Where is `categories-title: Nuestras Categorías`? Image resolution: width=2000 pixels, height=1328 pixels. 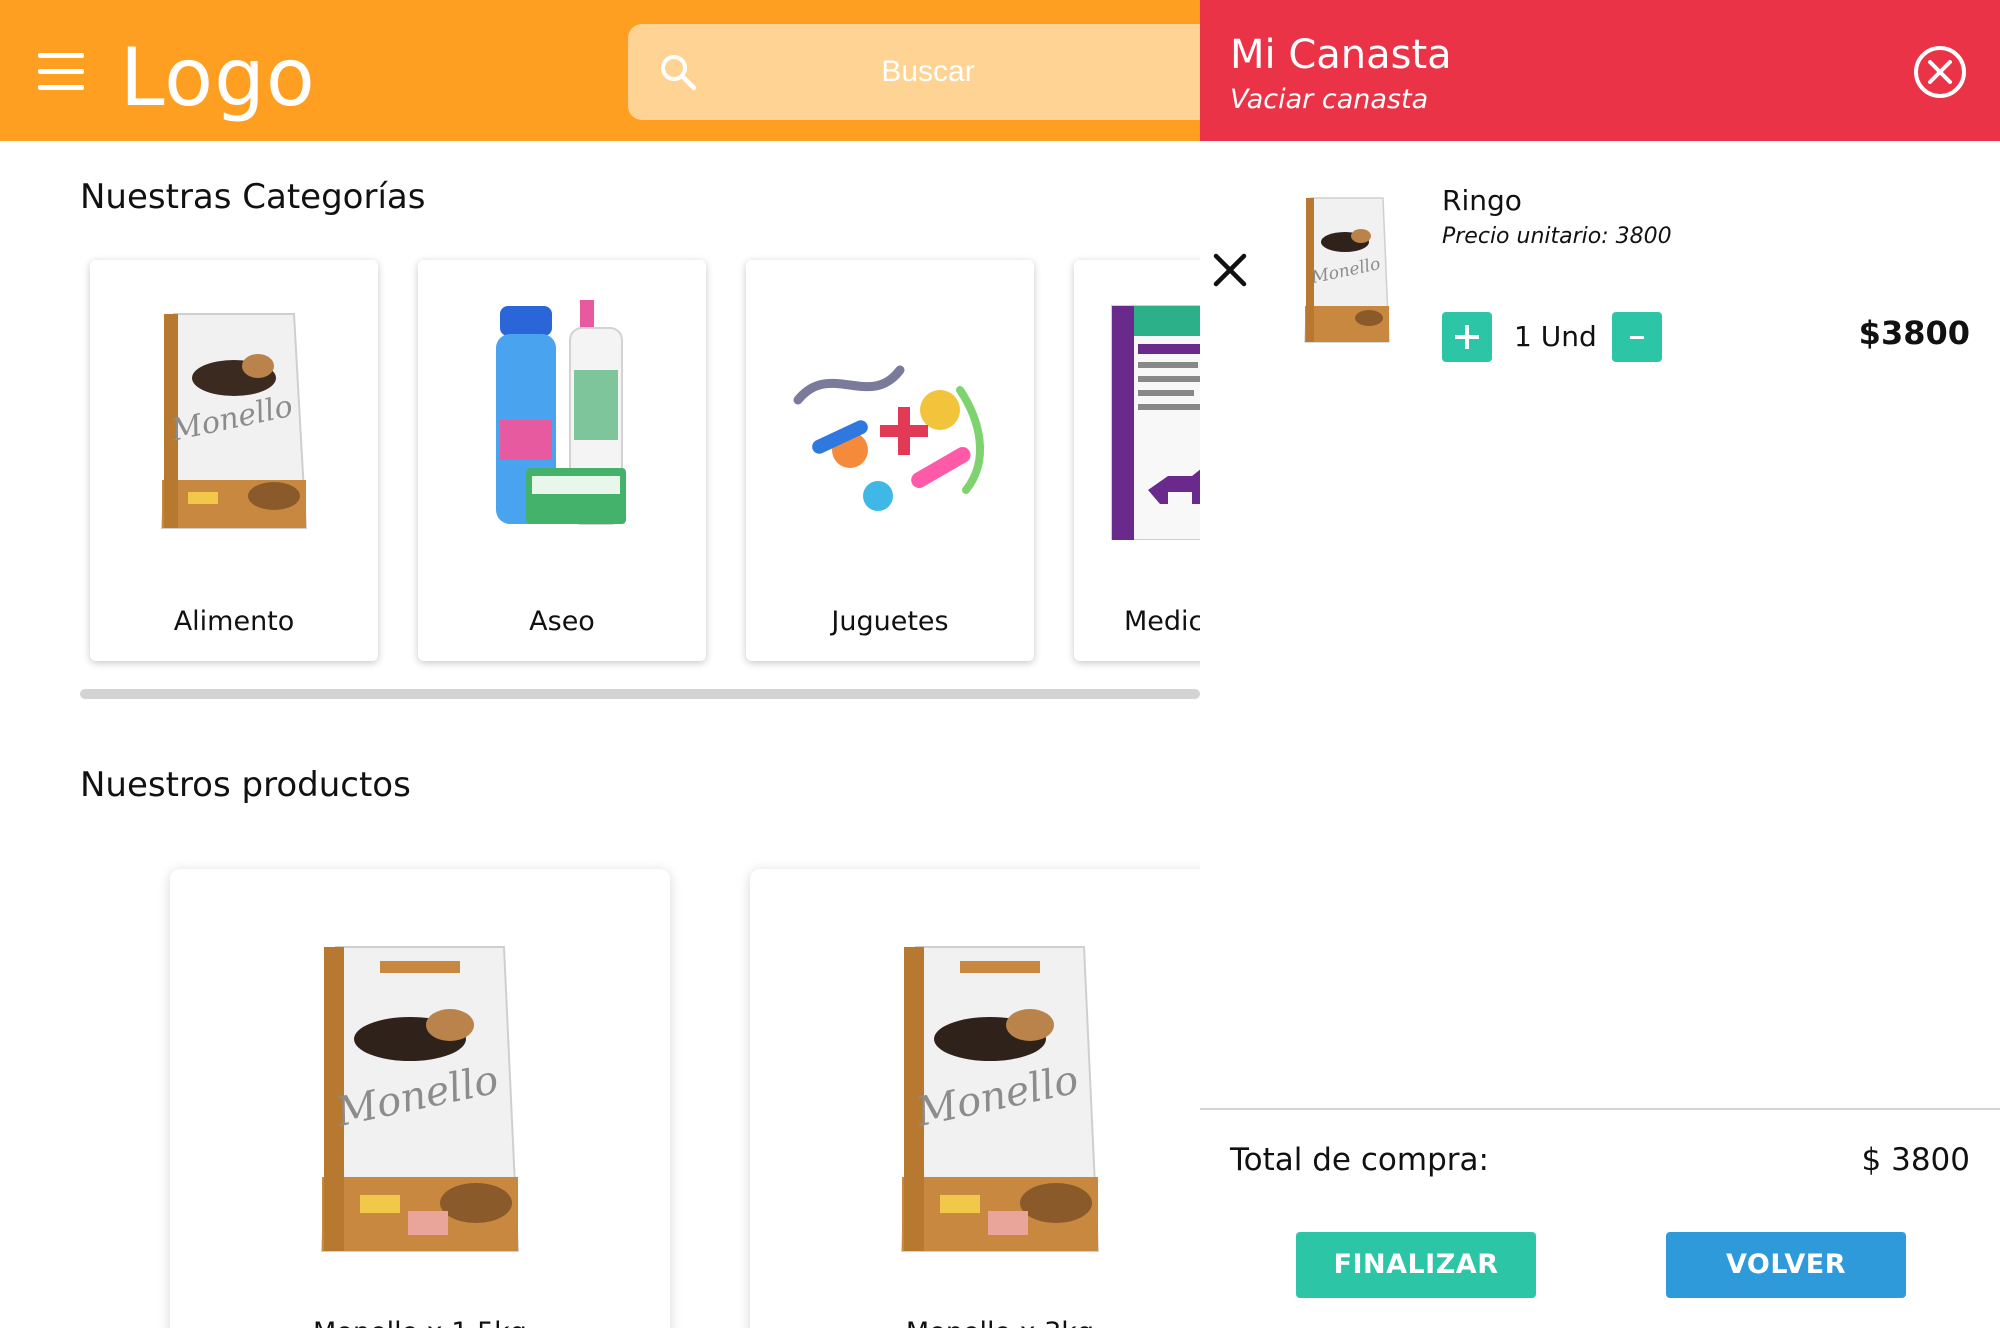 categories-title: Nuestras Categorías is located at coordinates (253, 197).